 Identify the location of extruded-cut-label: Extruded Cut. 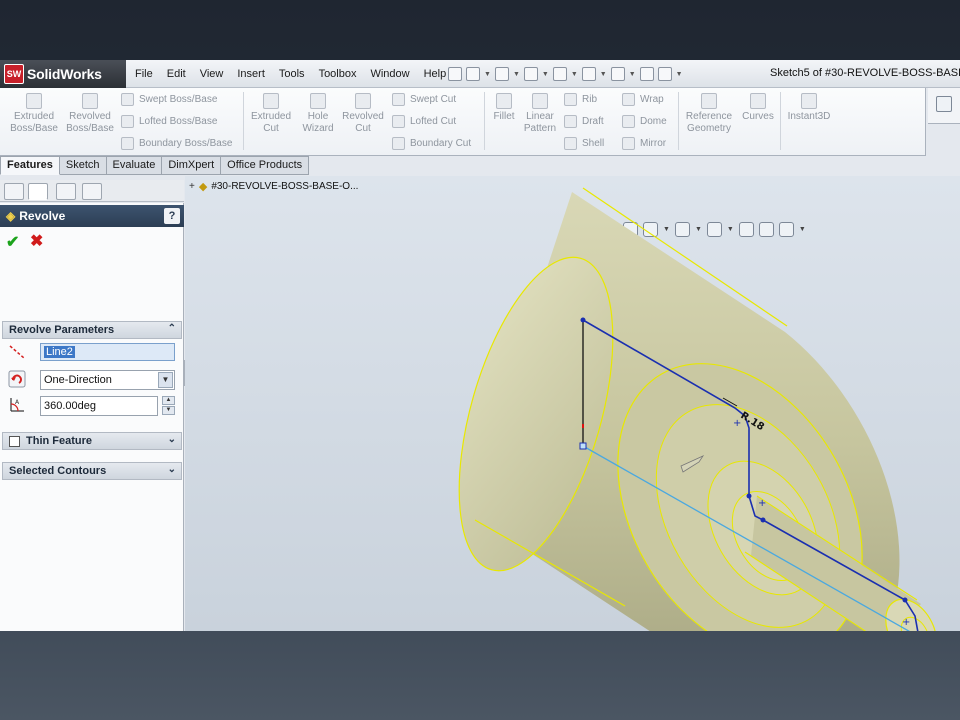
(271, 122).